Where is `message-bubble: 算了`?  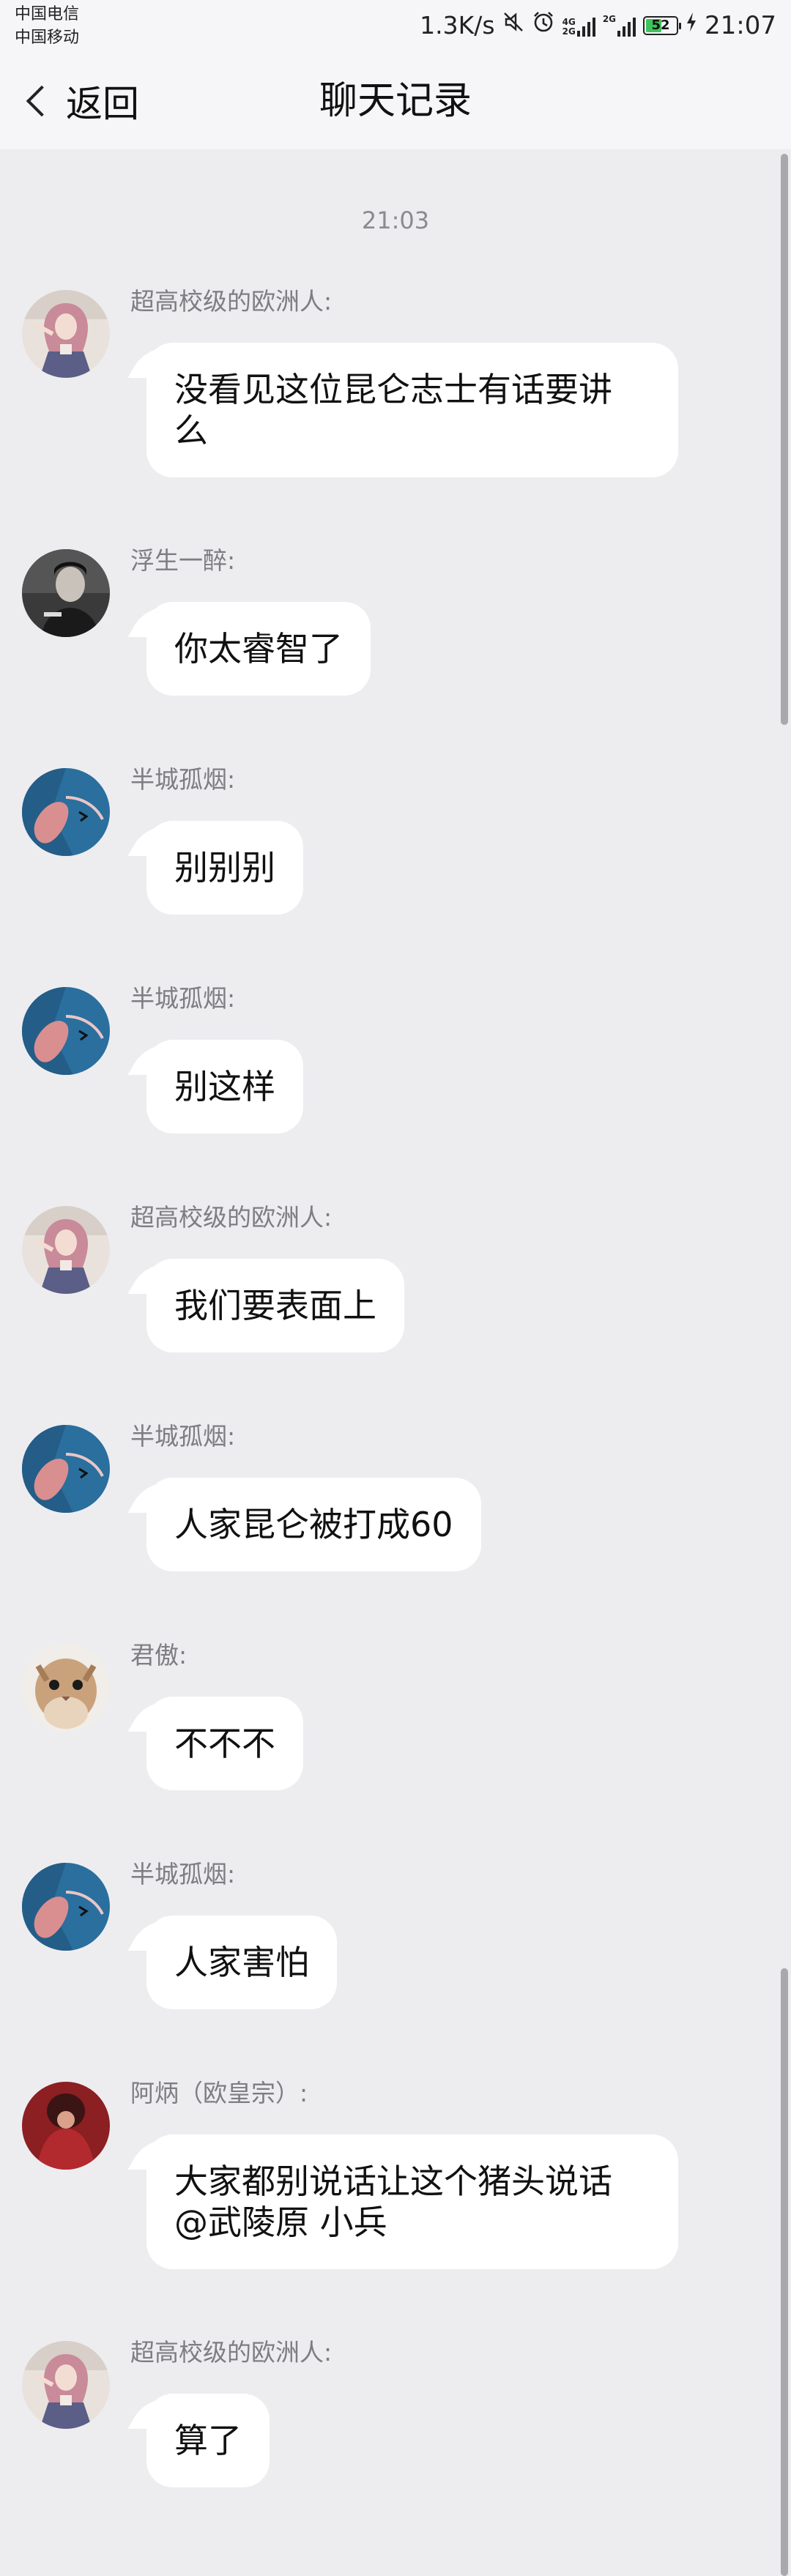 message-bubble: 算了 is located at coordinates (208, 2440).